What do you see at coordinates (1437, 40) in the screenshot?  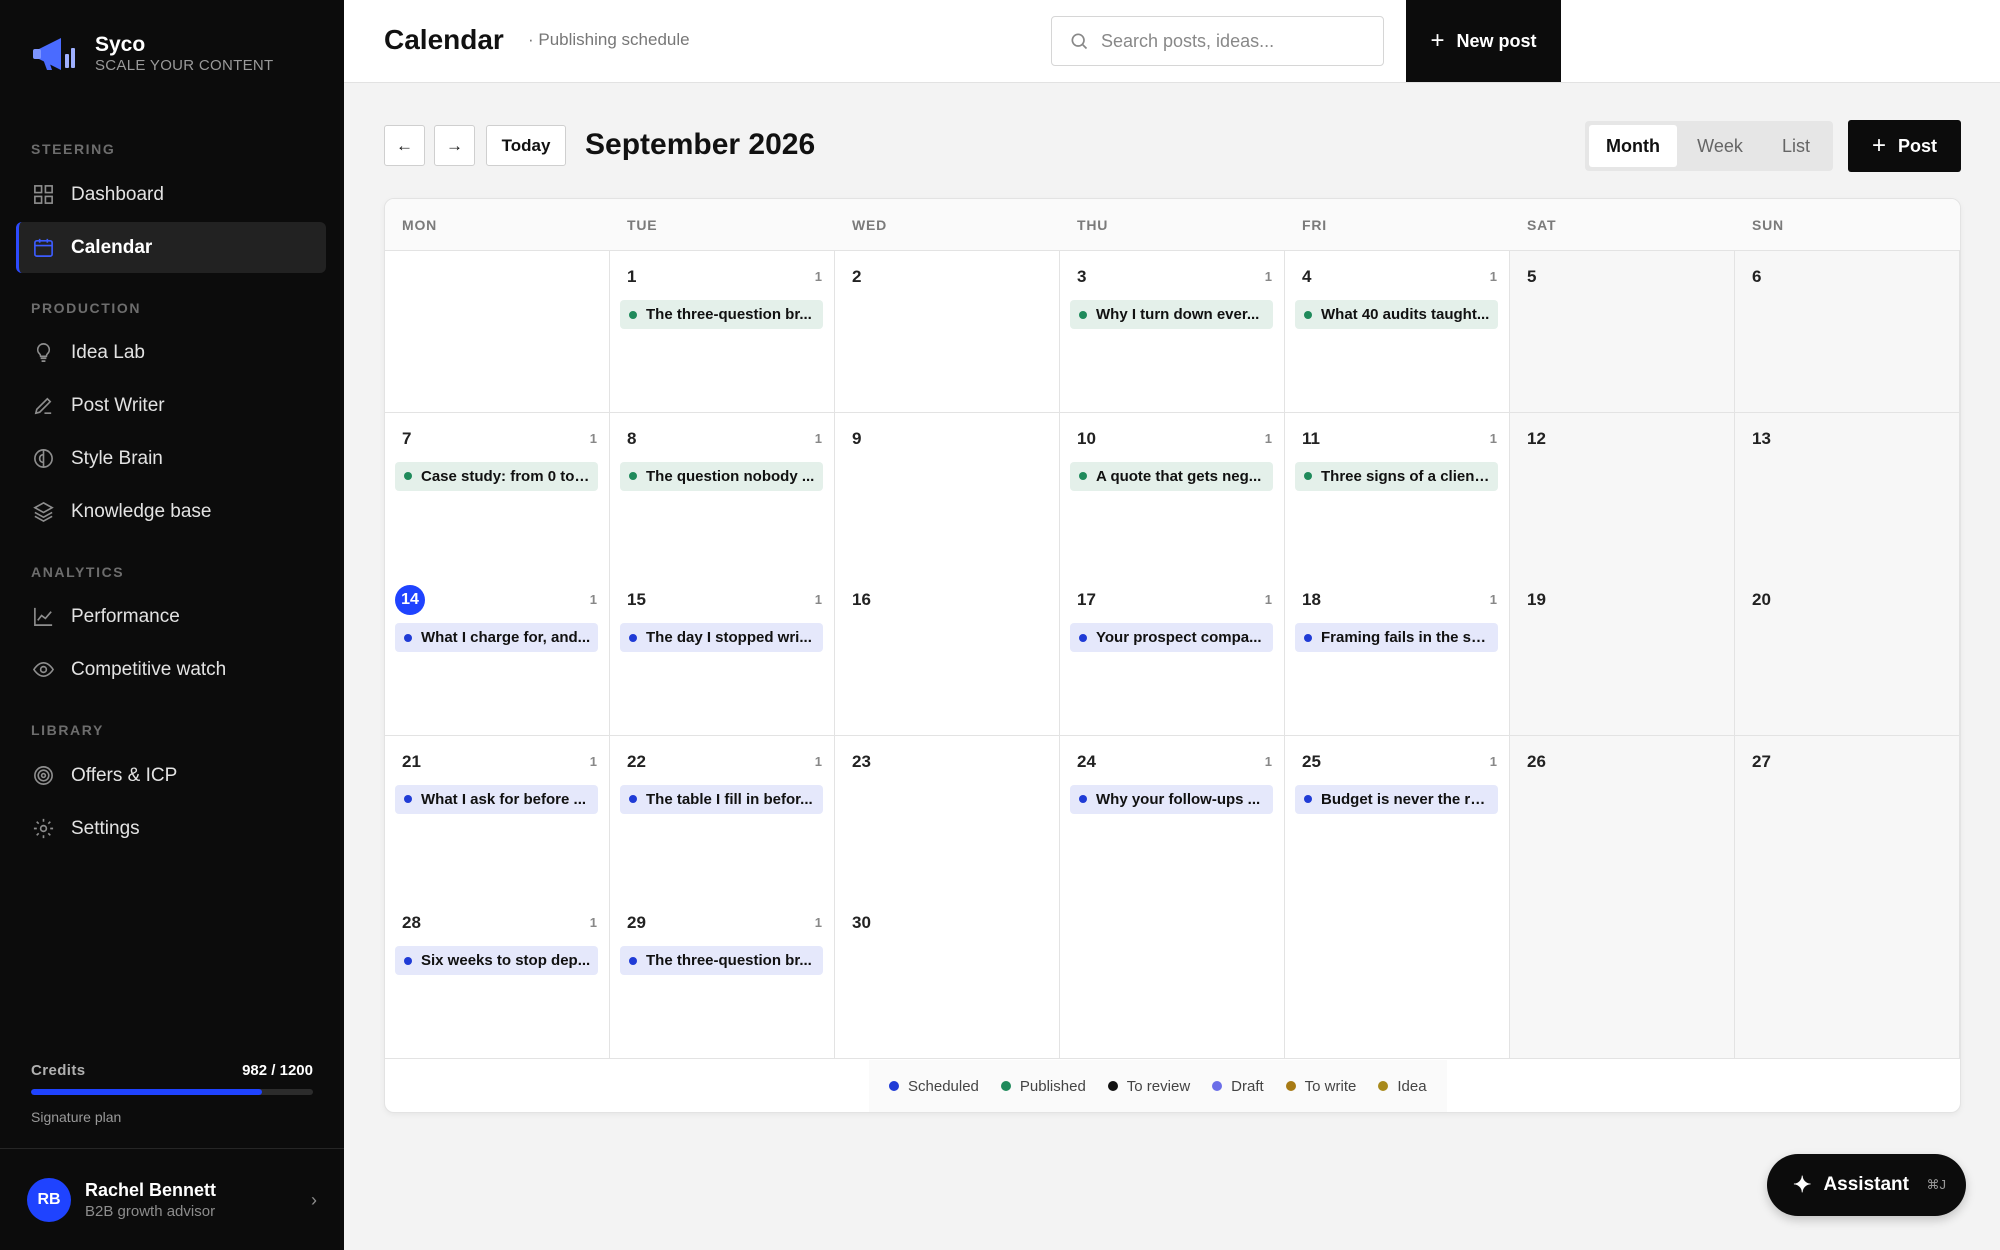 I see `plus-icon: +` at bounding box center [1437, 40].